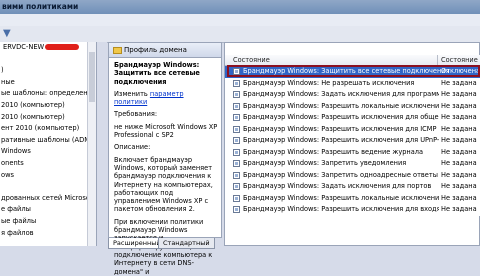 The image size is (480, 276). Describe the element at coordinates (459, 60) in the screenshot. I see `column-header-status: Состояние` at that location.